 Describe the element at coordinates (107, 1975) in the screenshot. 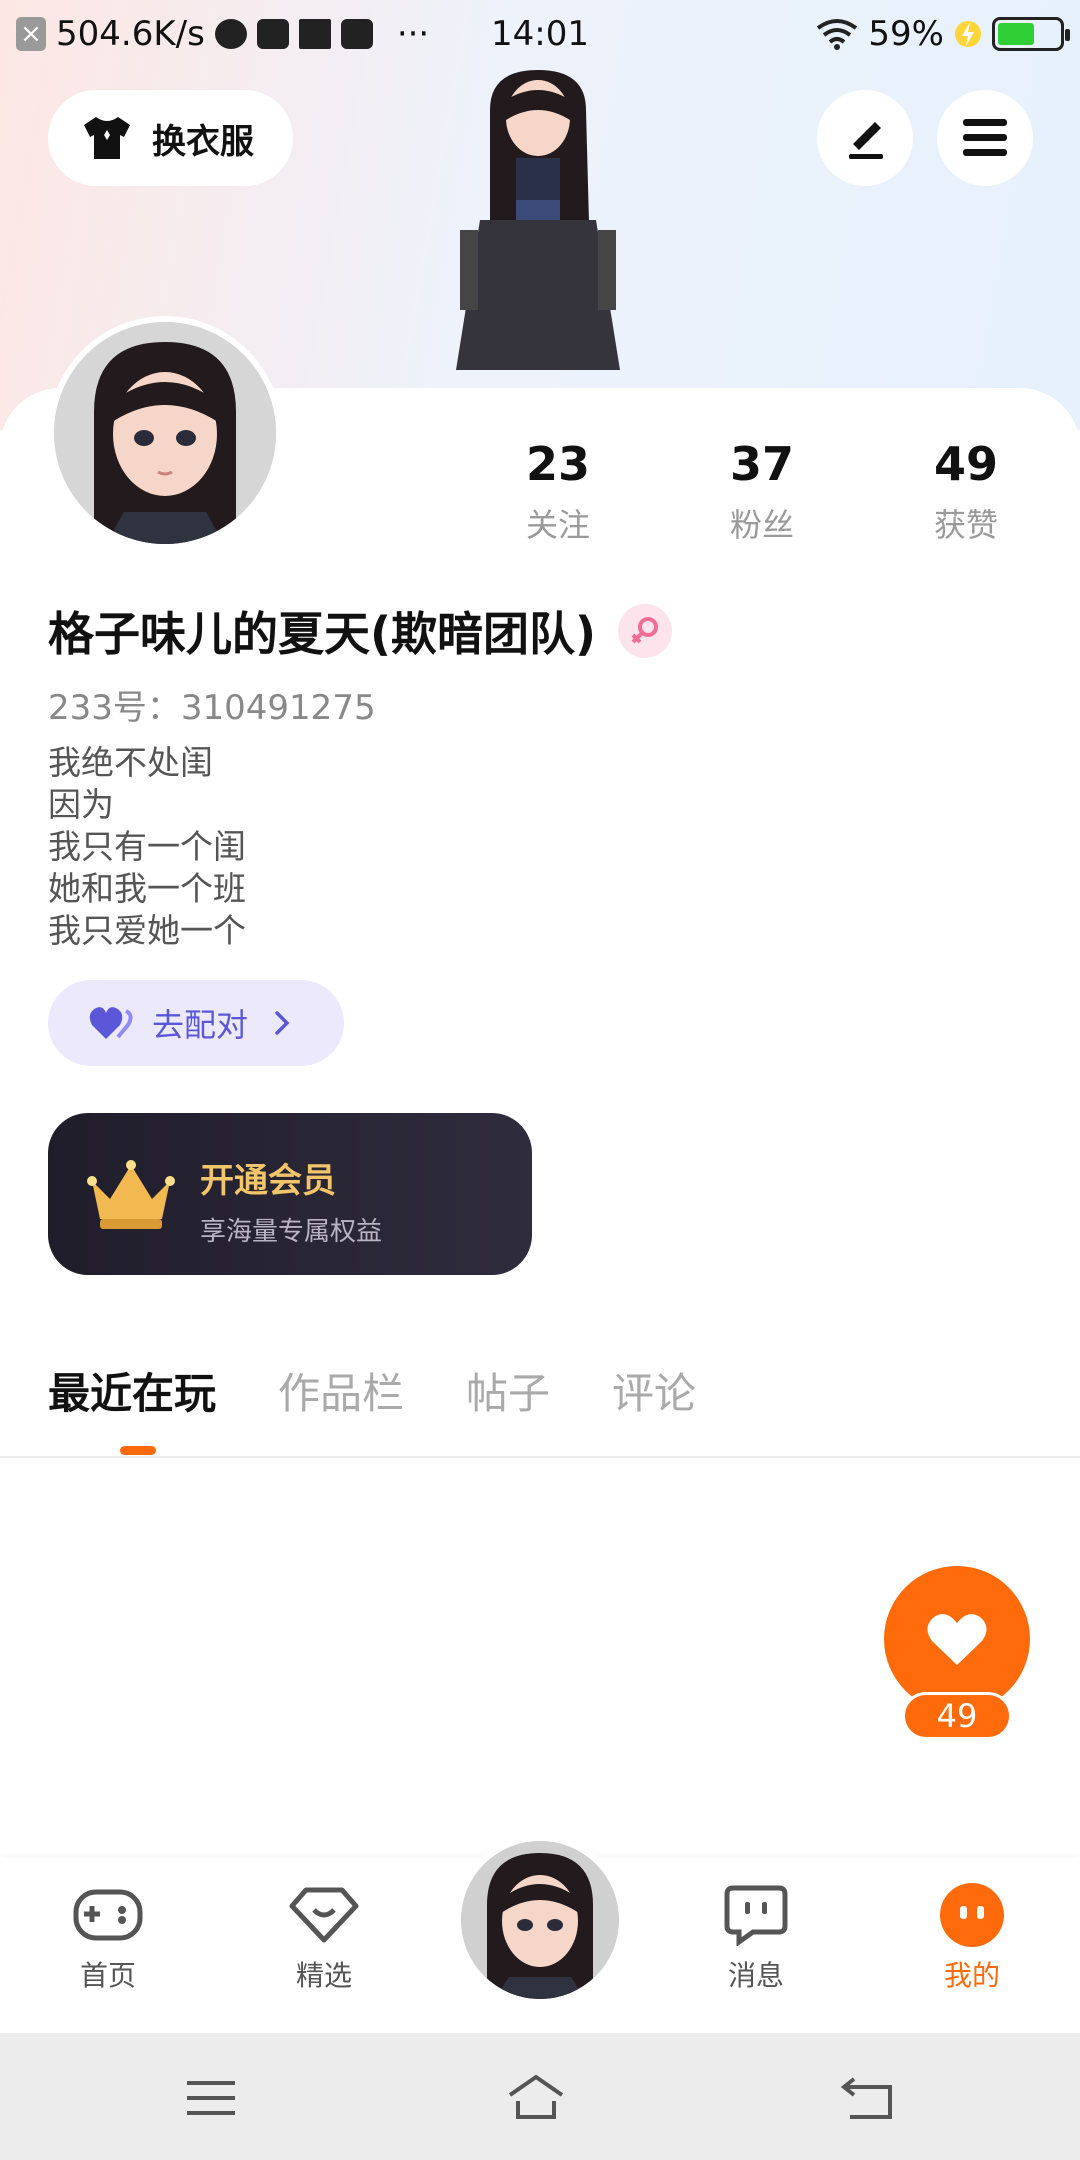

I see `nav-home-label: 首页` at that location.